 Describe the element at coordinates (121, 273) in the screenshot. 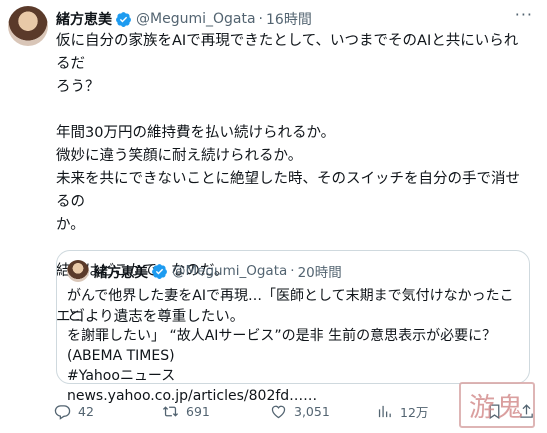

I see `quote-author-name: 緒方恵美` at that location.